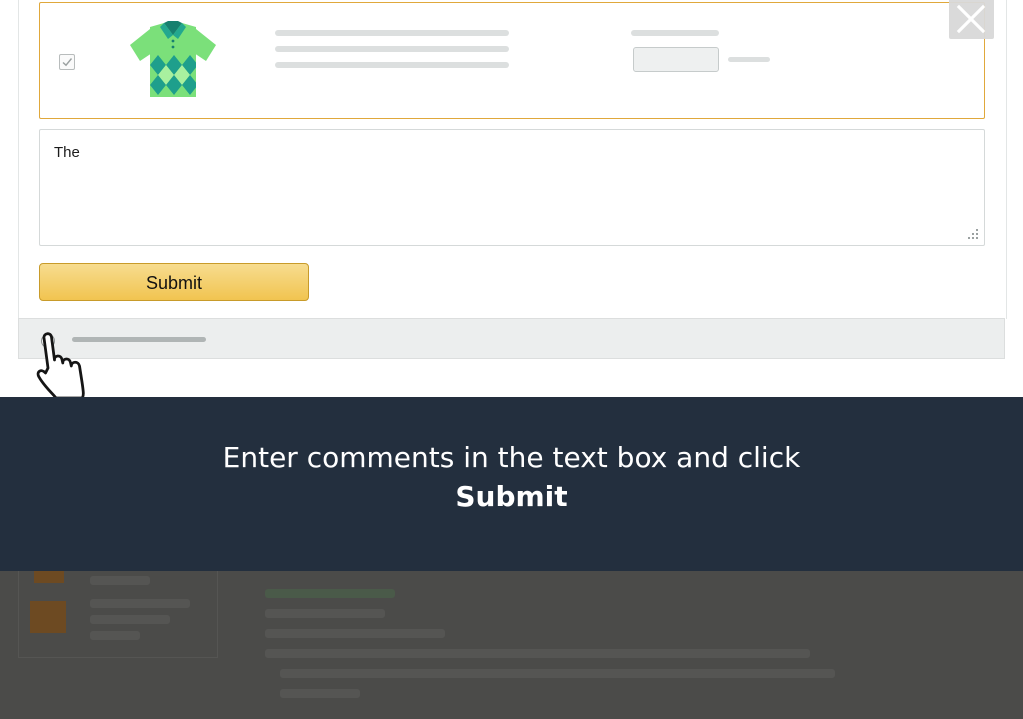 The height and width of the screenshot is (719, 1023). Describe the element at coordinates (60, 365) in the screenshot. I see `hand-pointer-icon` at that location.